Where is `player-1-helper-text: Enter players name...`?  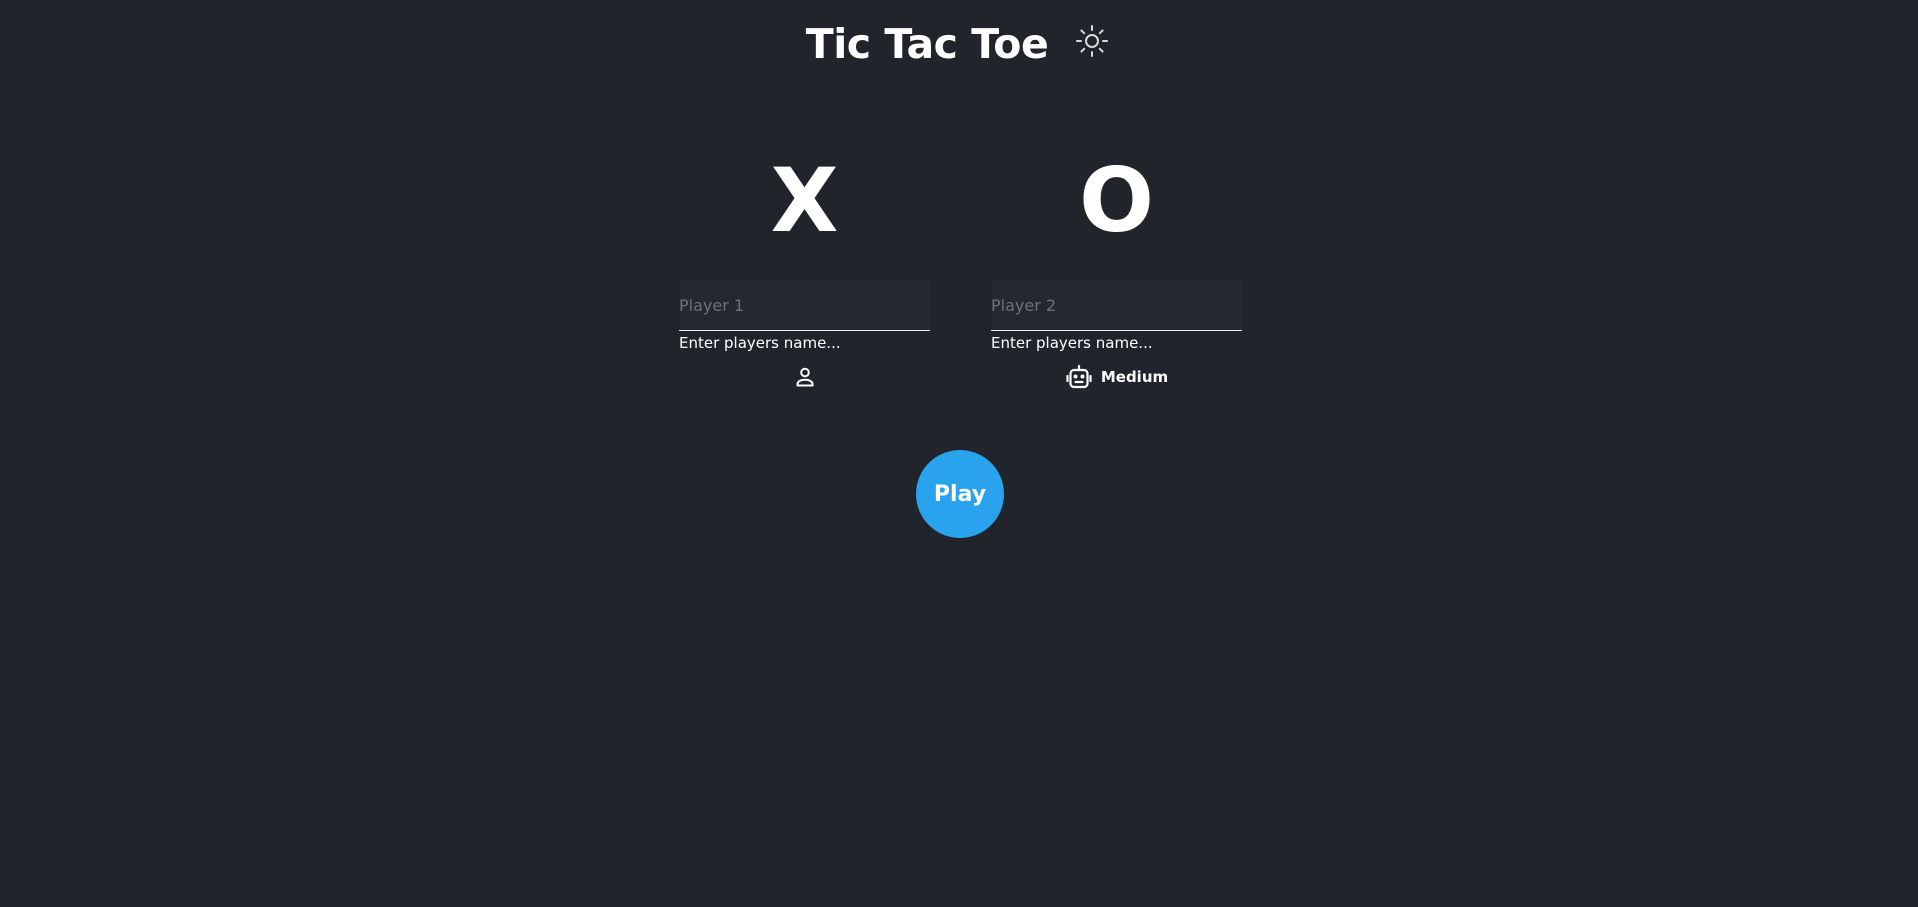
player-1-helper-text: Enter players name... is located at coordinates (760, 343).